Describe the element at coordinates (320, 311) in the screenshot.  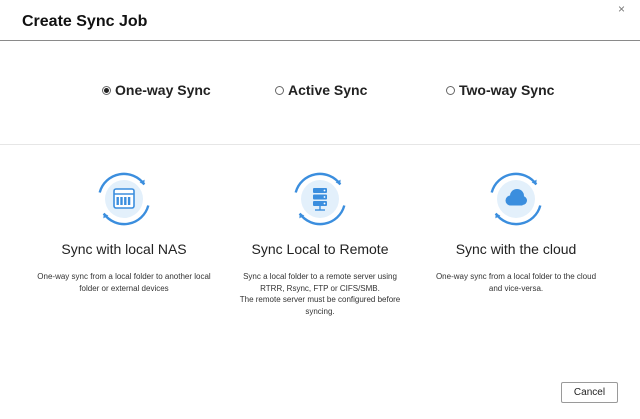
I see `description-line: syncing.` at that location.